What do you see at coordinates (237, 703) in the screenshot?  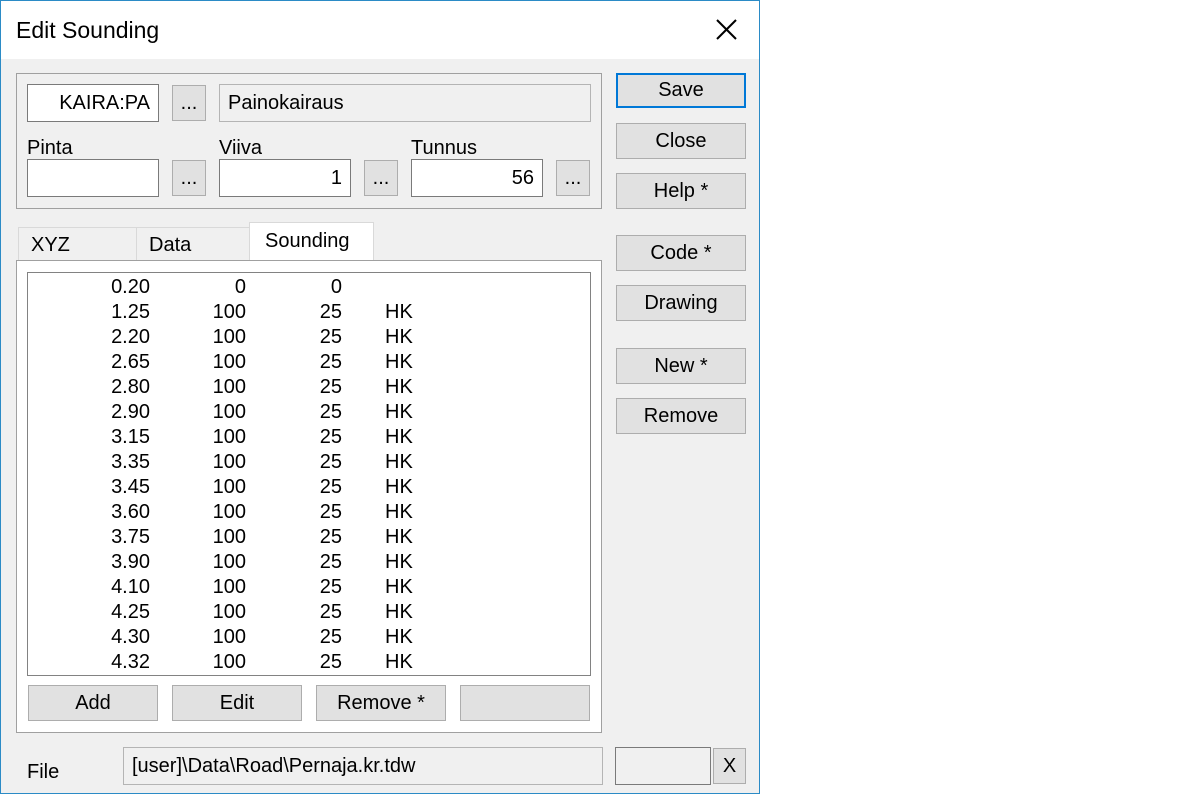 I see `edit-button: Edit` at bounding box center [237, 703].